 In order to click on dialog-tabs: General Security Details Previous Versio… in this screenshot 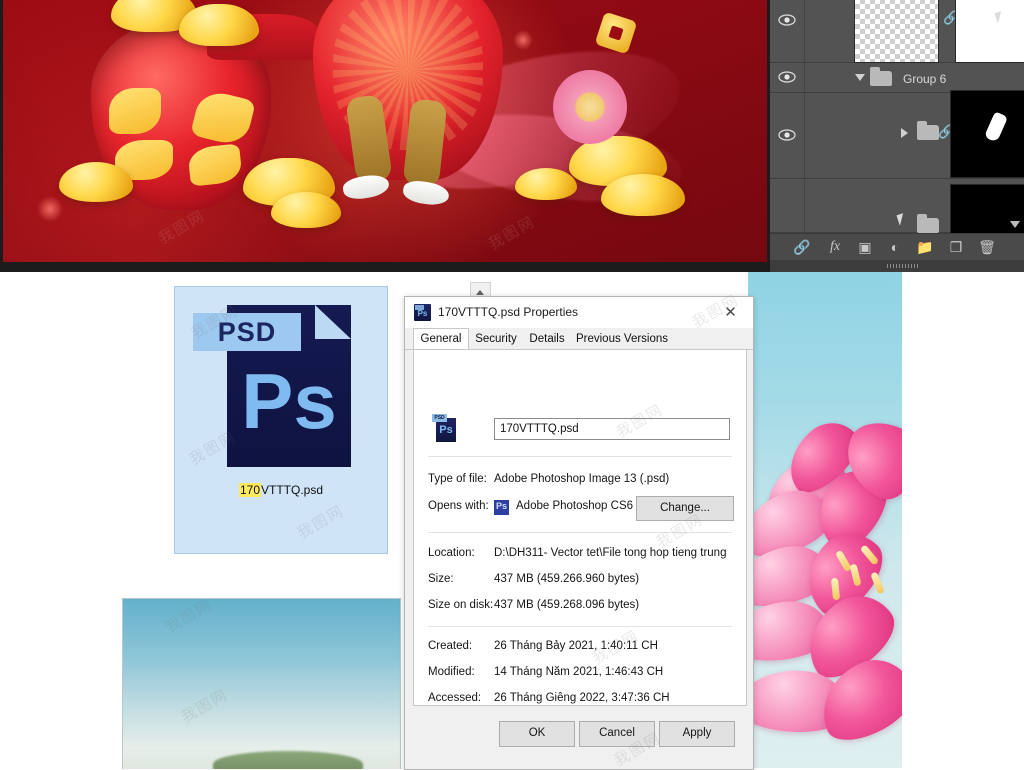, I will do `click(579, 340)`.